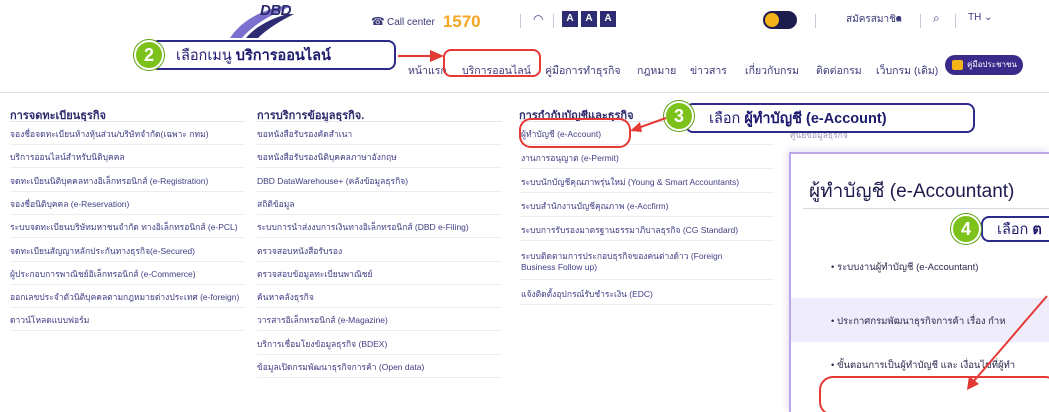 The width and height of the screenshot is (1049, 412). What do you see at coordinates (727, 118) in the screenshot?
I see `step-3-prefix: เลือก` at bounding box center [727, 118].